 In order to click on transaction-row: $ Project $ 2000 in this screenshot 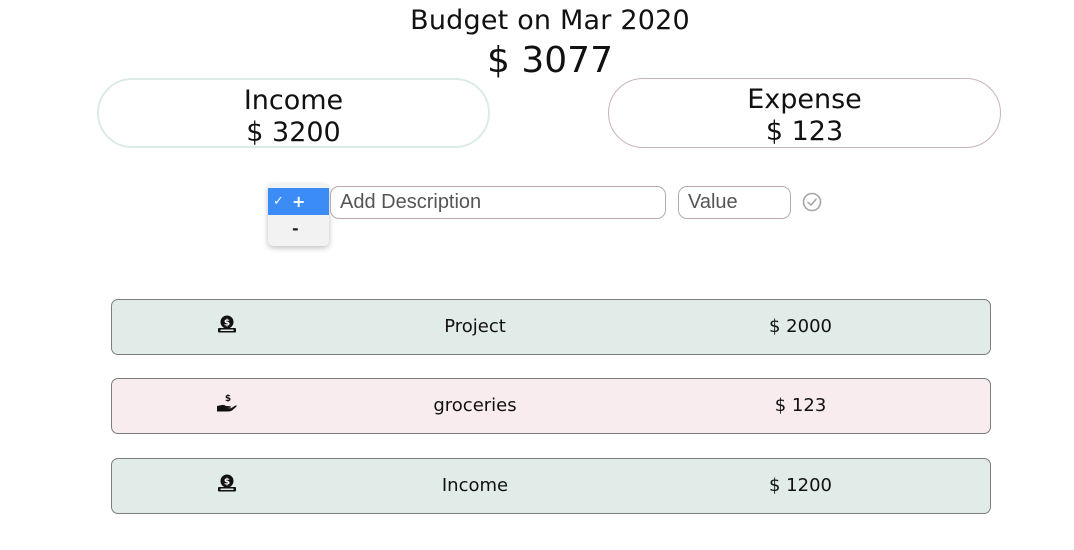, I will do `click(551, 327)`.